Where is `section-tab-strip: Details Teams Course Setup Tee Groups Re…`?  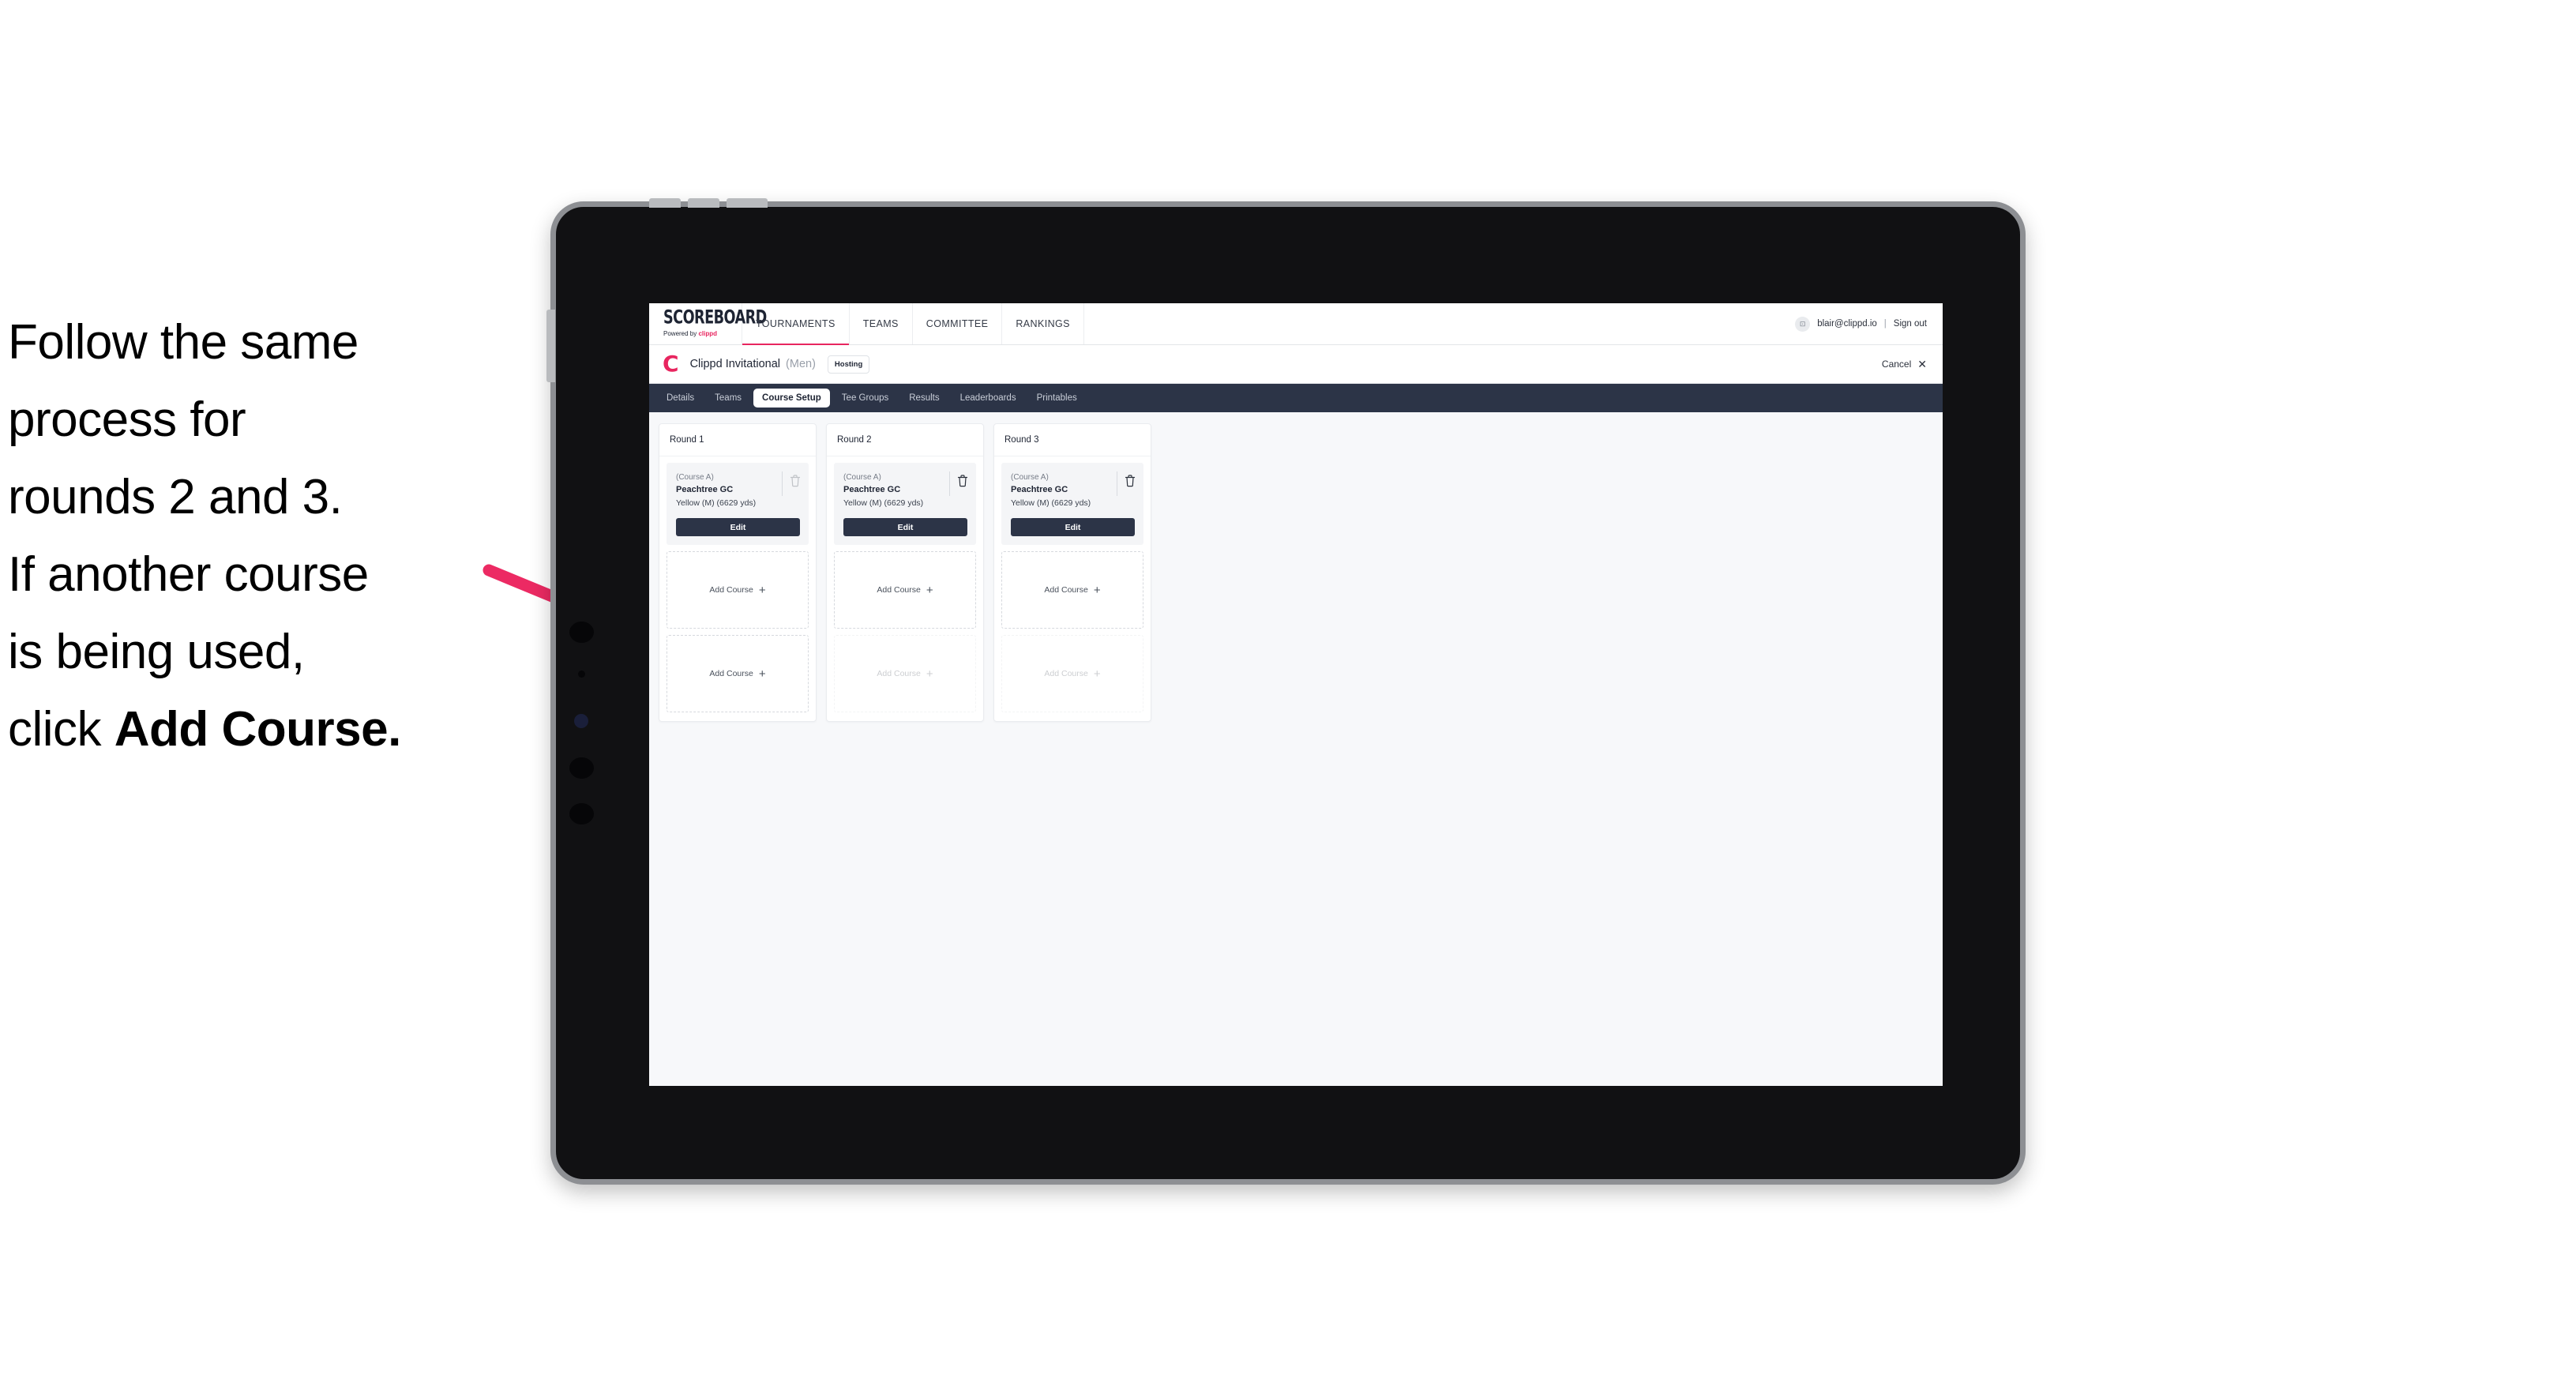
section-tab-strip: Details Teams Course Setup Tee Groups Re… is located at coordinates (1296, 398).